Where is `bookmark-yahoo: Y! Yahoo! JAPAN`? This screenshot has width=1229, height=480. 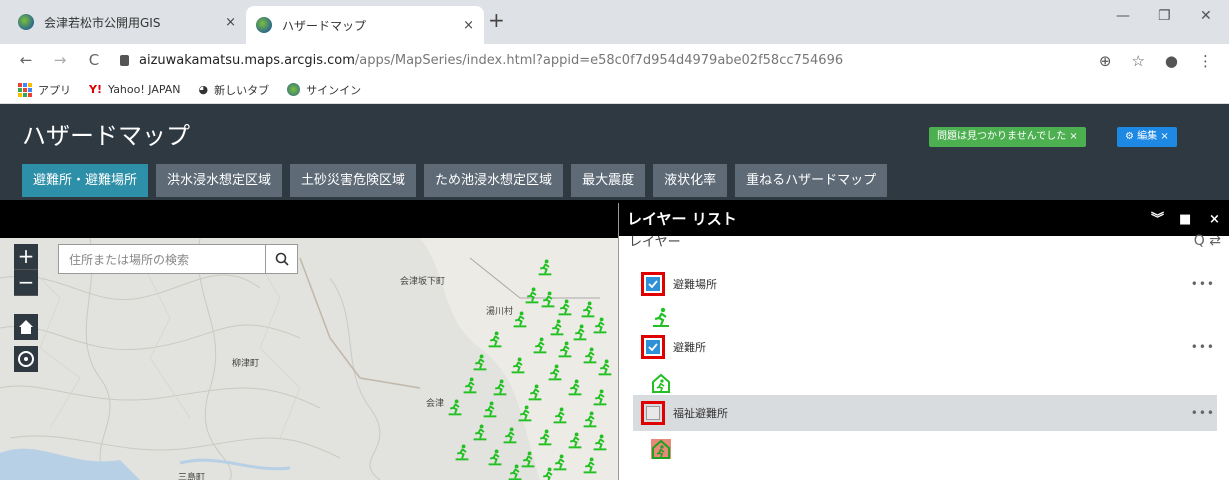
bookmark-yahoo: Y! Yahoo! JAPAN is located at coordinates (135, 89).